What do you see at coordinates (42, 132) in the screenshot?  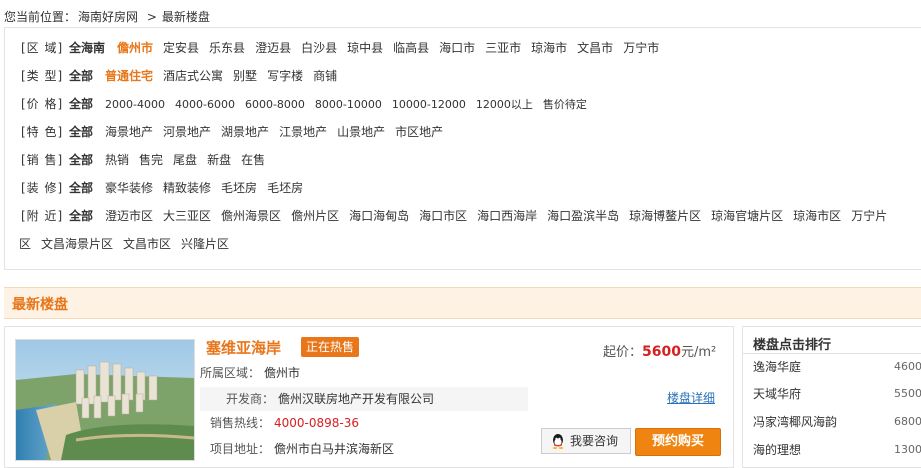 I see `filter-row-label: [特 色]` at bounding box center [42, 132].